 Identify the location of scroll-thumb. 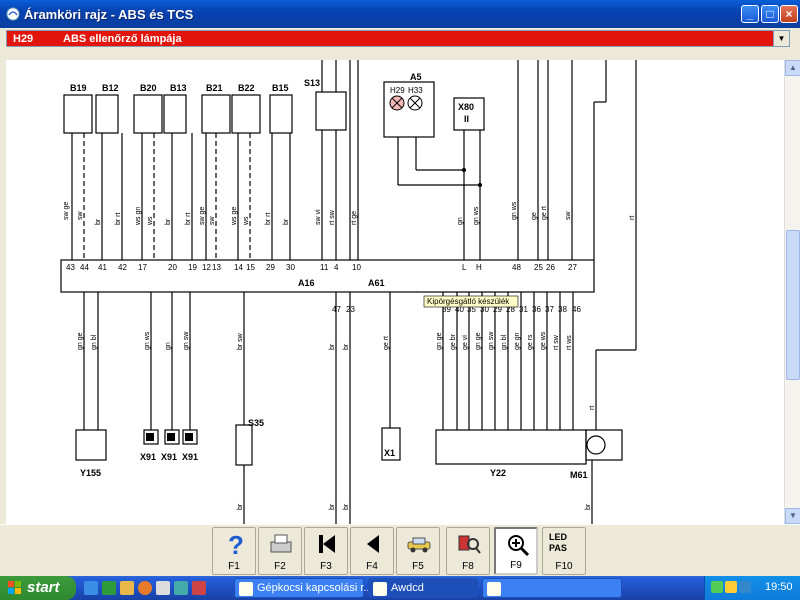
(793, 305).